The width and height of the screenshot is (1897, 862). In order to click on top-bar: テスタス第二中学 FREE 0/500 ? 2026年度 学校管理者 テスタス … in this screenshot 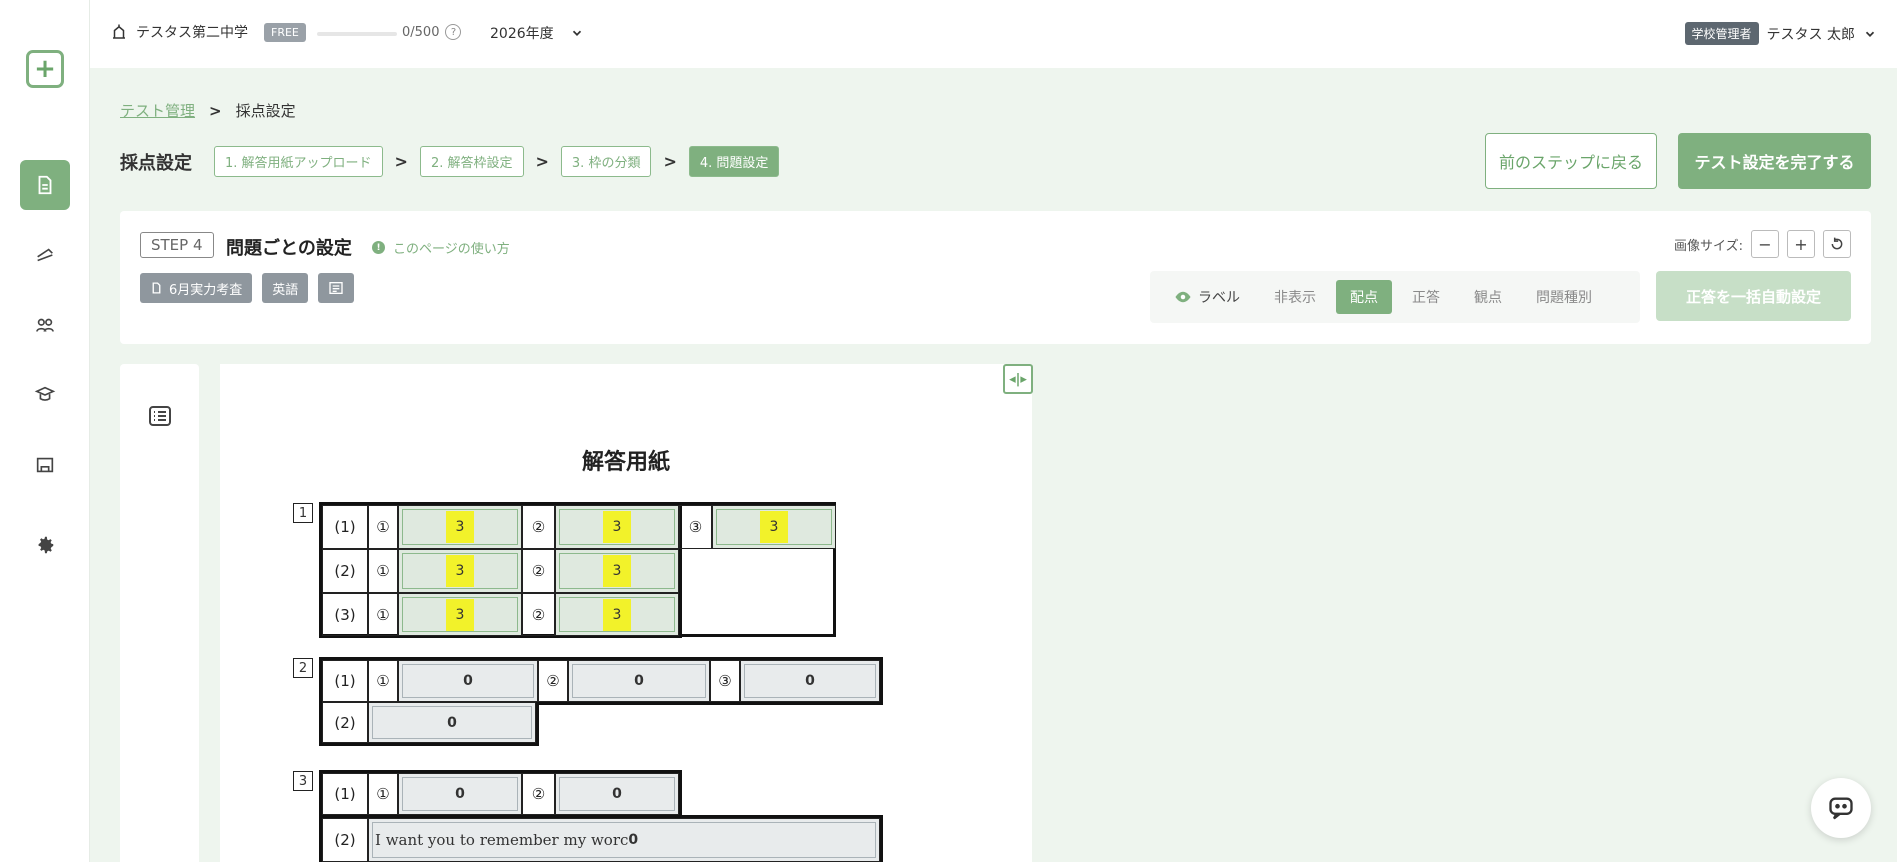, I will do `click(993, 34)`.